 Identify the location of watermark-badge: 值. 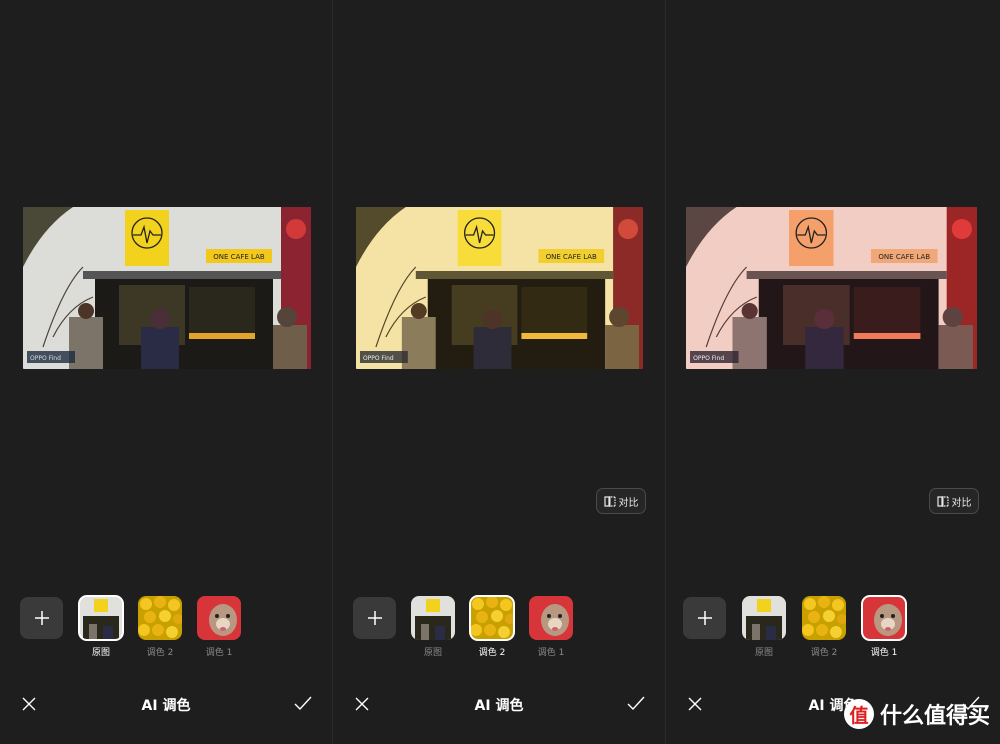
(858, 714).